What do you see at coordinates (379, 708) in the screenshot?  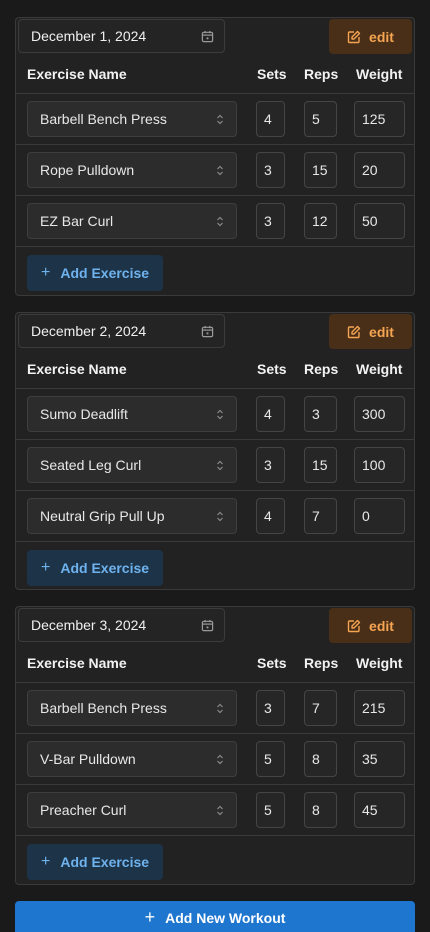 I see `weight-input: 215` at bounding box center [379, 708].